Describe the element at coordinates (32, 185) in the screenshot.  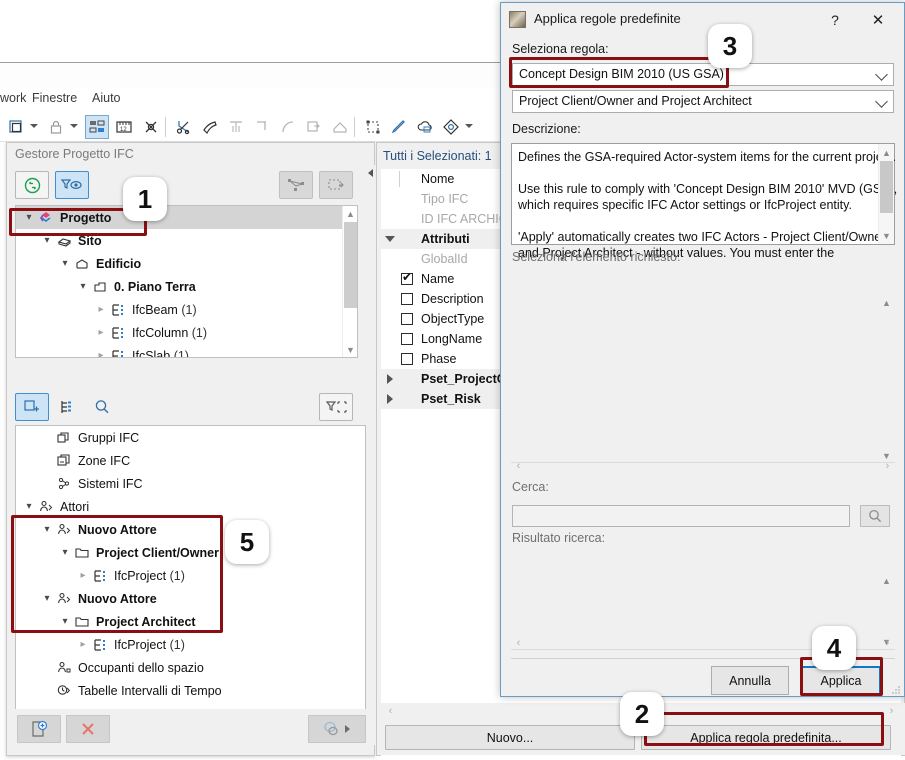
I see `refresh-icon` at that location.